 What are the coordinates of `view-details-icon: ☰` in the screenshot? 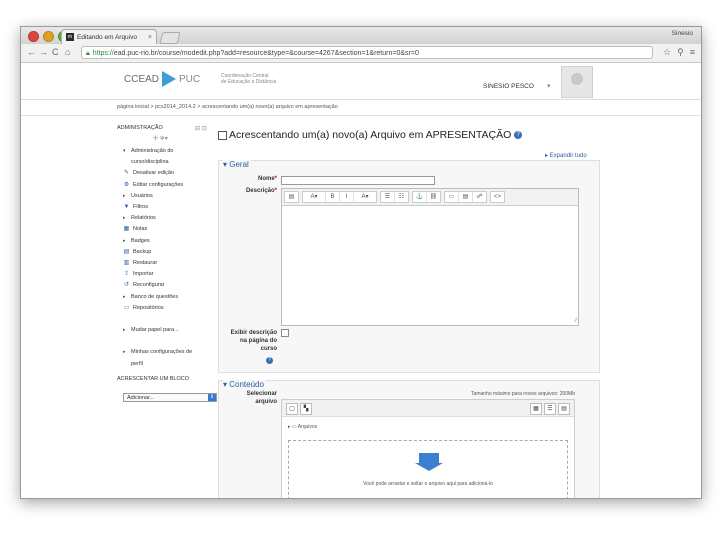 It's located at (550, 409).